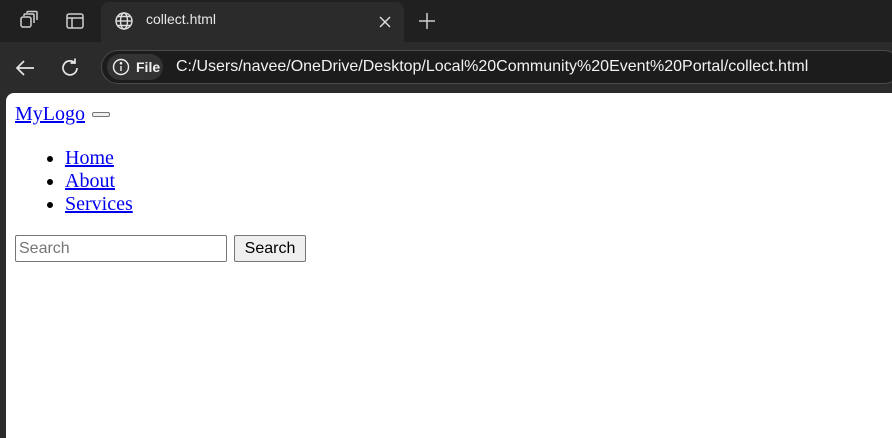 The image size is (892, 438). I want to click on search-input, so click(121, 248).